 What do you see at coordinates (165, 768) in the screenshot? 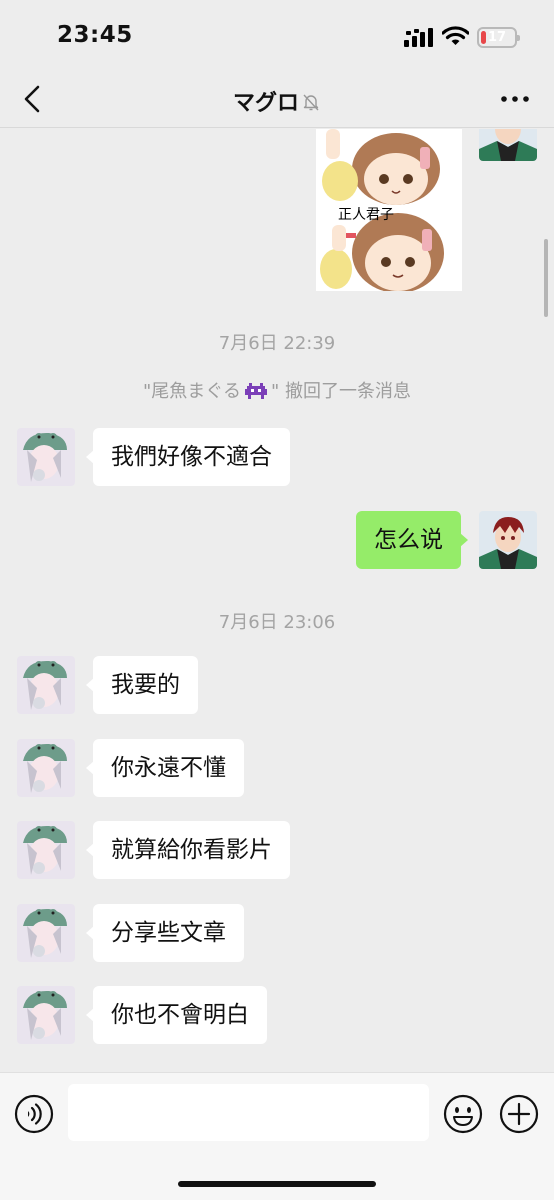
I see `message-bubble: 你永遠不懂` at bounding box center [165, 768].